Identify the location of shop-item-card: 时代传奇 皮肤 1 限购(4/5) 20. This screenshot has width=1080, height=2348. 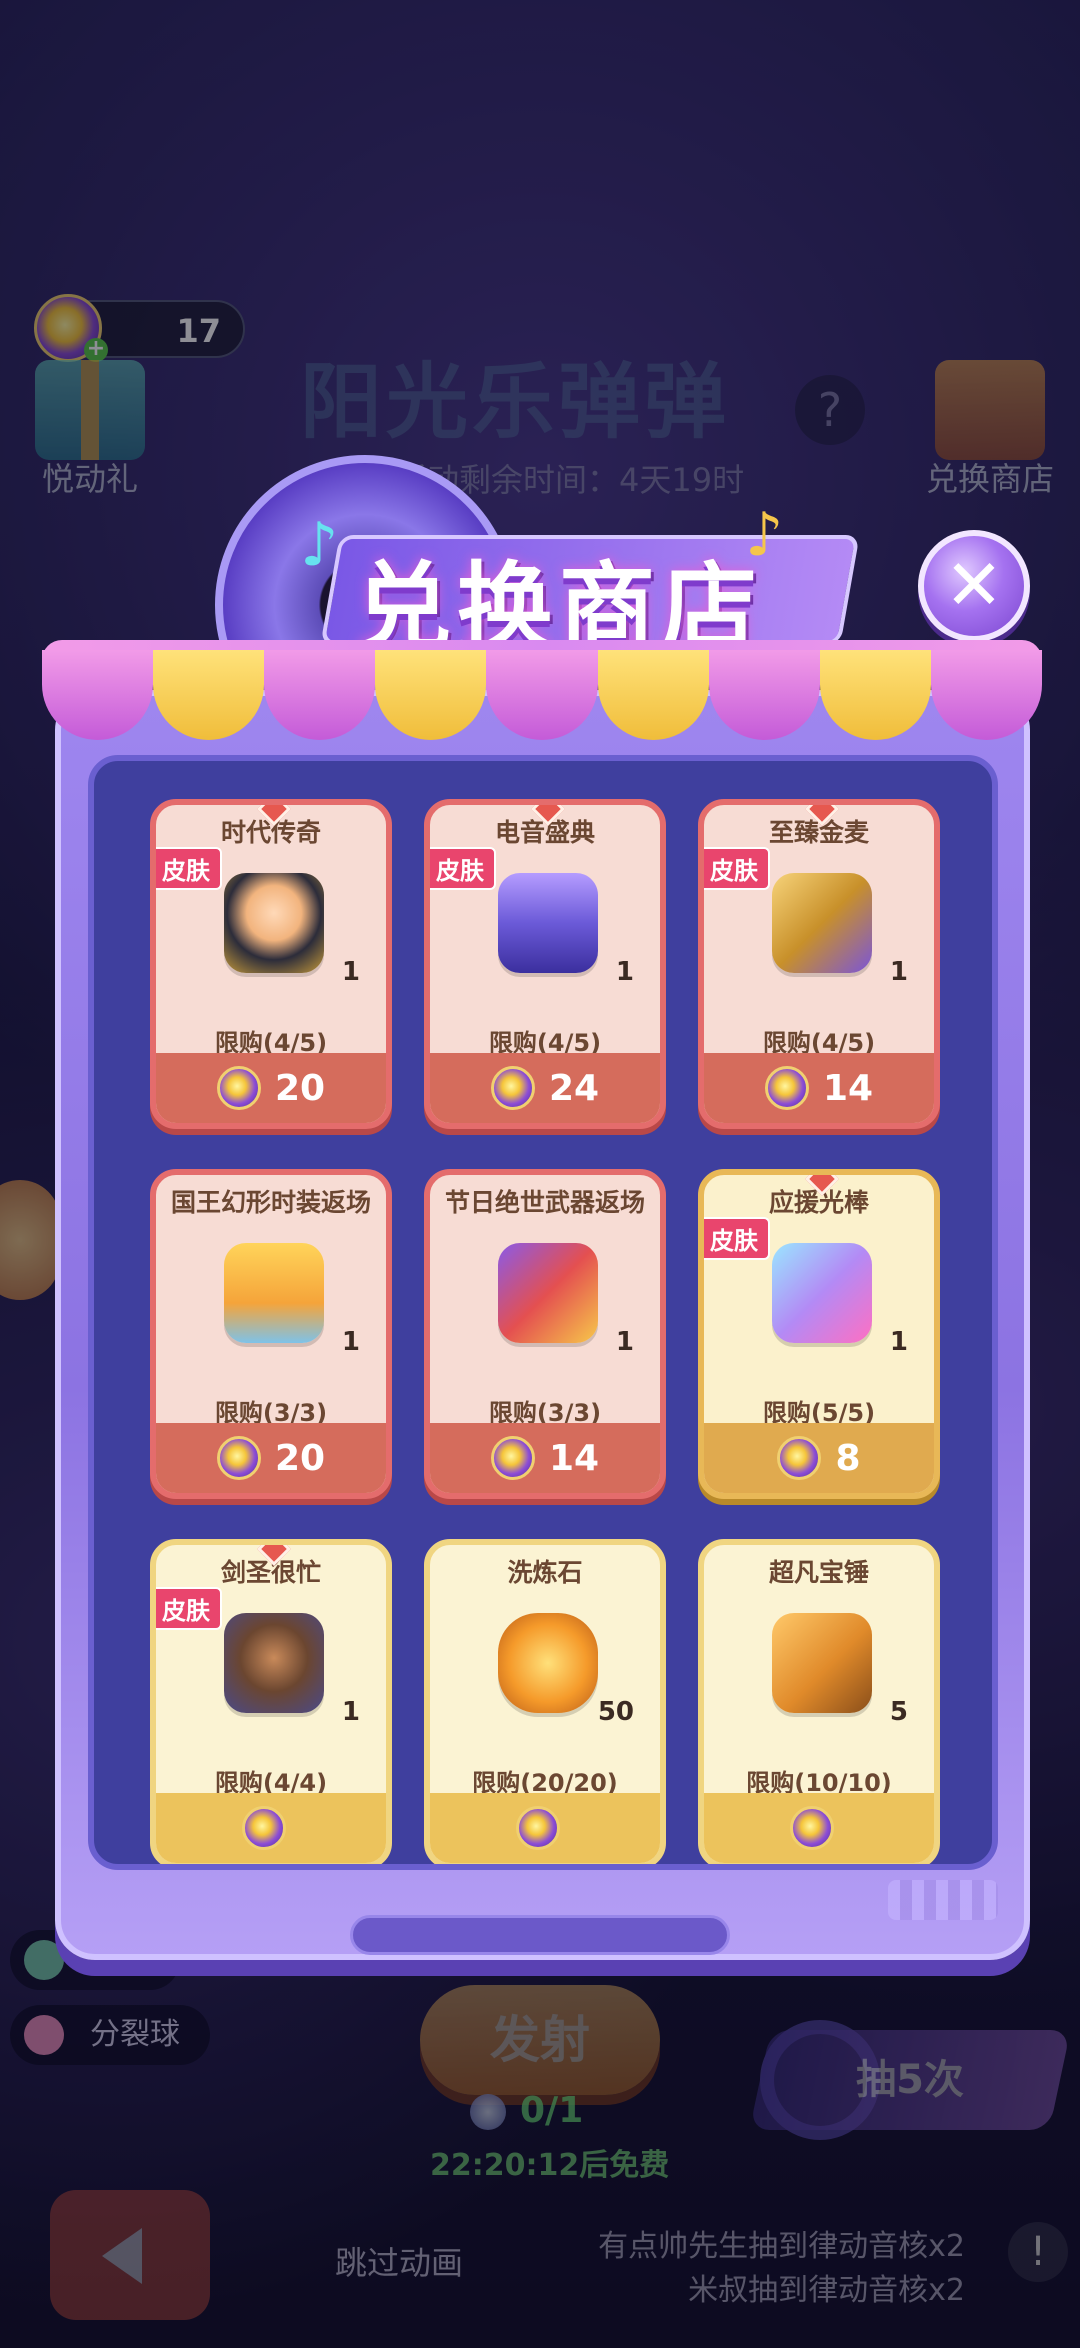
(271, 964).